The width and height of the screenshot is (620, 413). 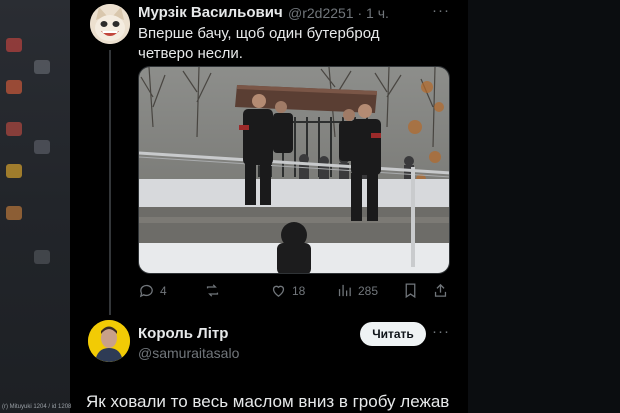 I want to click on retweet-button, so click(x=215, y=290).